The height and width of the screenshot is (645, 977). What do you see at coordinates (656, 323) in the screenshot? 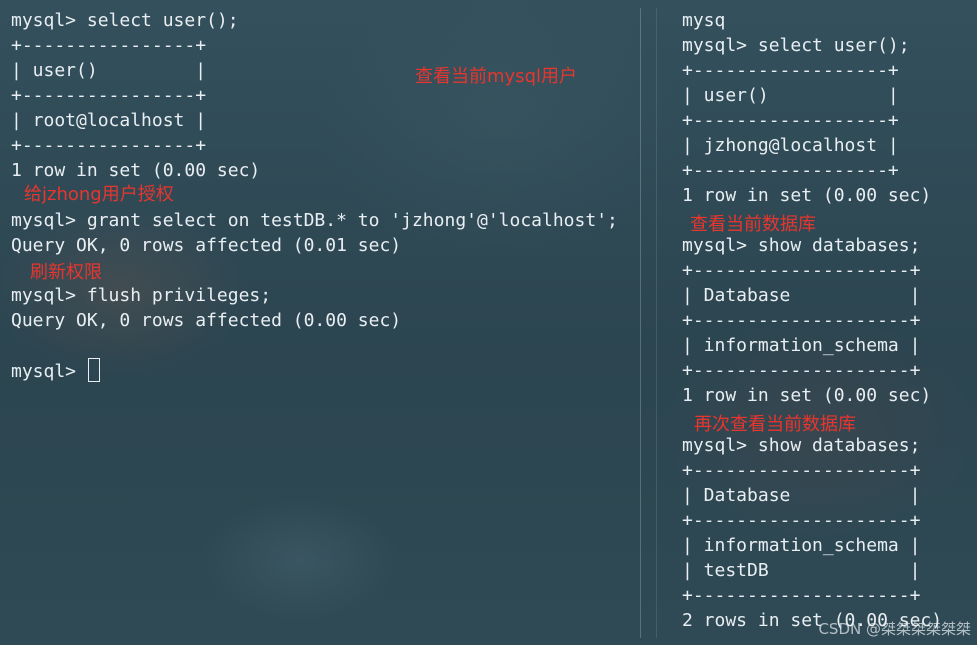
I see `pane-divider-shadow` at bounding box center [656, 323].